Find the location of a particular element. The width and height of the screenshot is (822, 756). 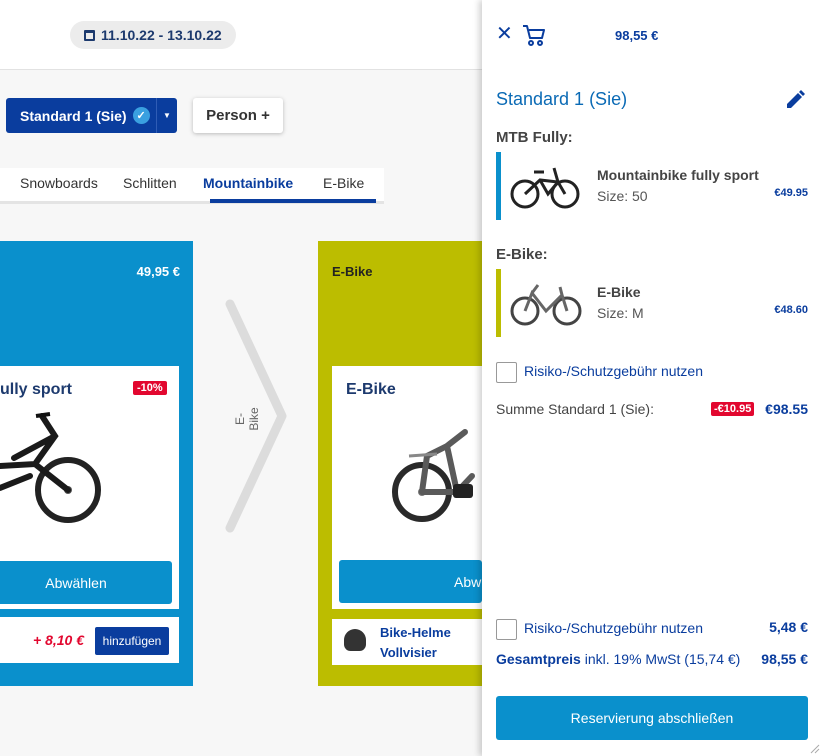

section-category: MTB Fully: is located at coordinates (534, 137).